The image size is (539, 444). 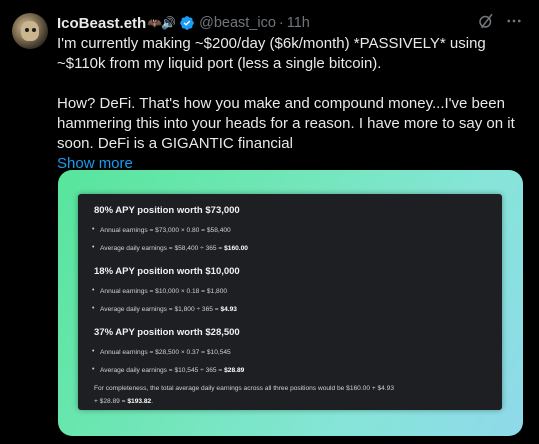 What do you see at coordinates (139, 401) in the screenshot?
I see `summary-total: $193.82` at bounding box center [139, 401].